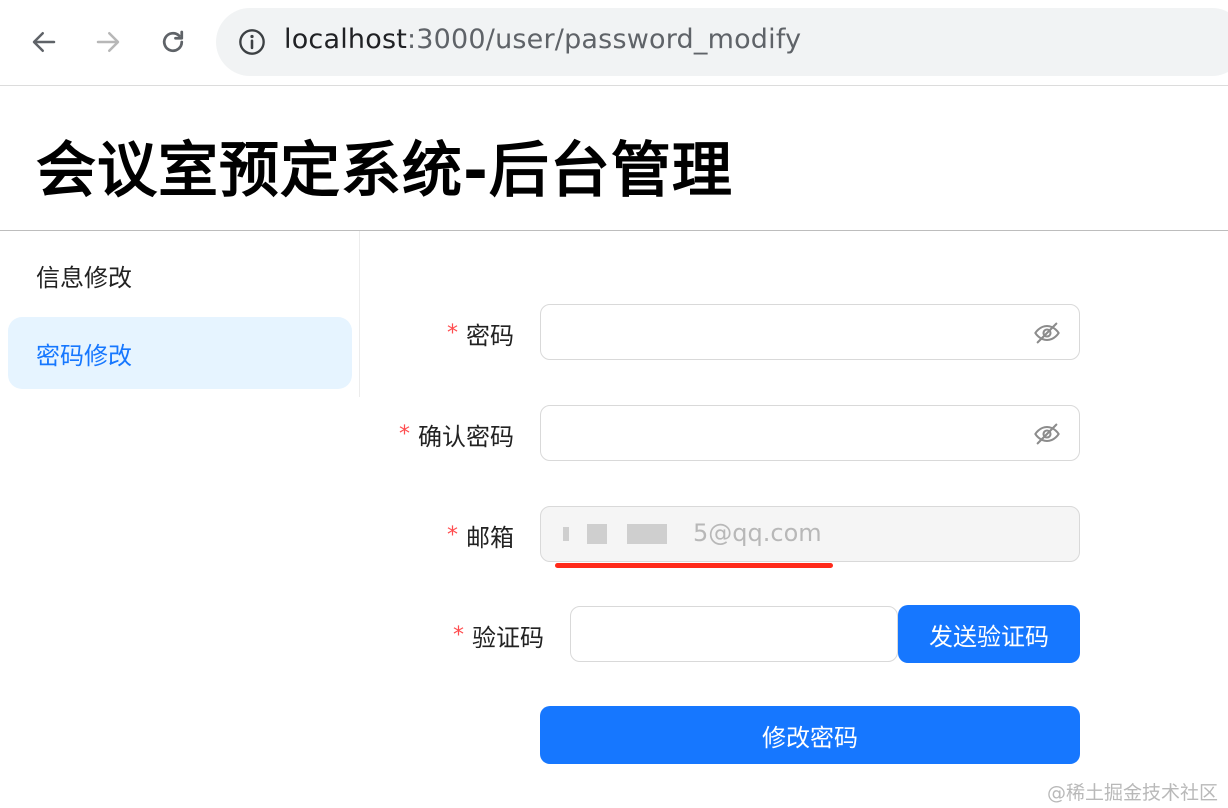  Describe the element at coordinates (810, 433) in the screenshot. I see `confirm-password-input` at that location.